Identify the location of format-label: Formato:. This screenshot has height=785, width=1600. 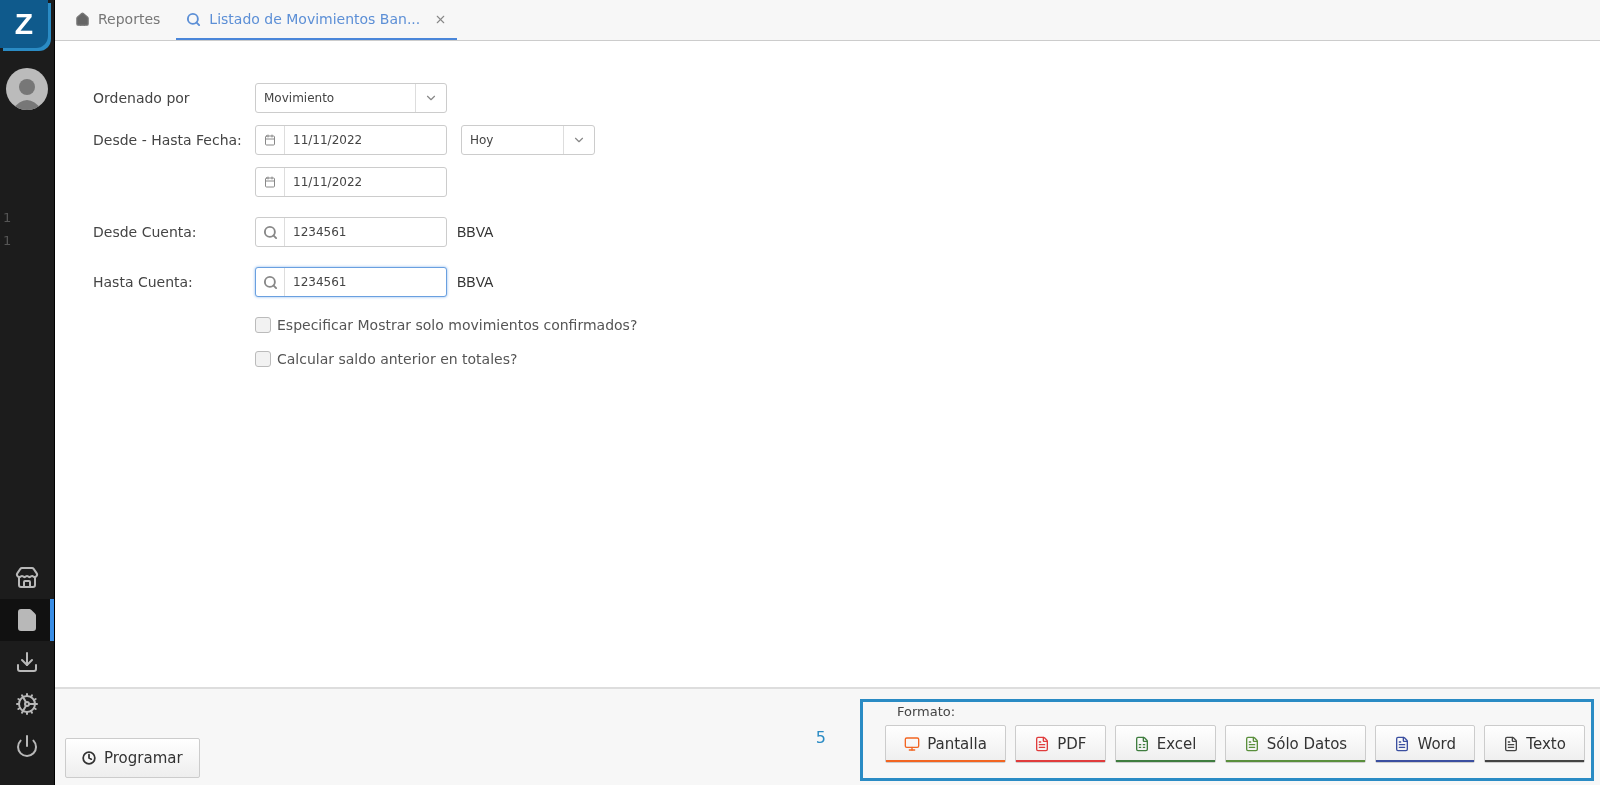
(927, 711).